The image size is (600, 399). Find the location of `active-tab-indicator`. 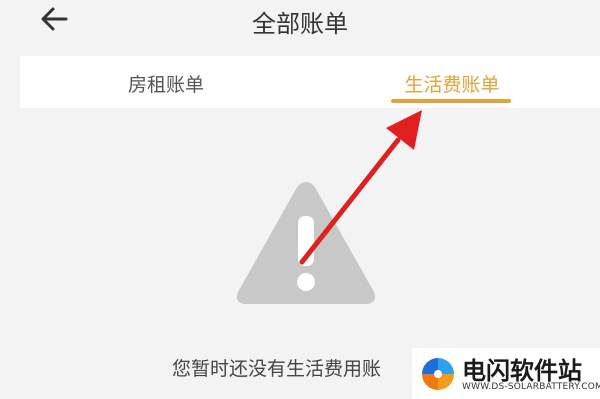

active-tab-indicator is located at coordinates (451, 101).